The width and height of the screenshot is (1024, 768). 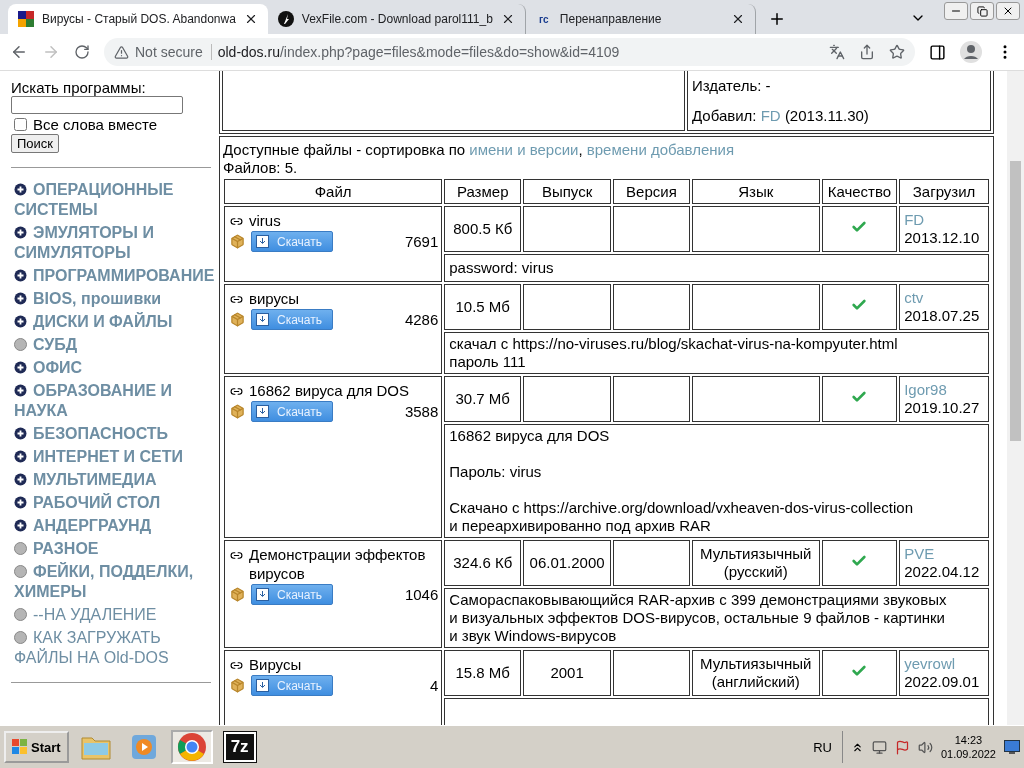 What do you see at coordinates (191, 747) in the screenshot?
I see `taskbar-app` at bounding box center [191, 747].